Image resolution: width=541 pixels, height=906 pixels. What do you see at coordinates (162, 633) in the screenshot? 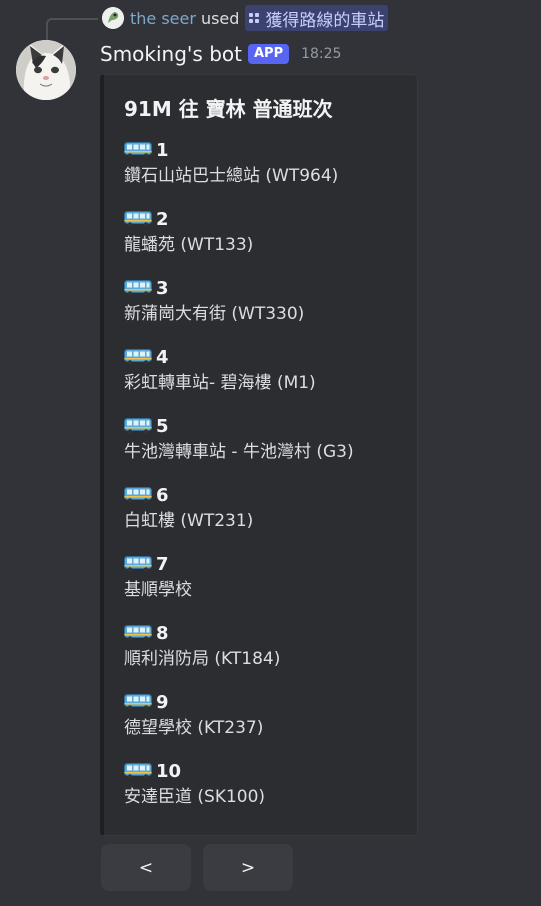
I see `stop-number: 8` at bounding box center [162, 633].